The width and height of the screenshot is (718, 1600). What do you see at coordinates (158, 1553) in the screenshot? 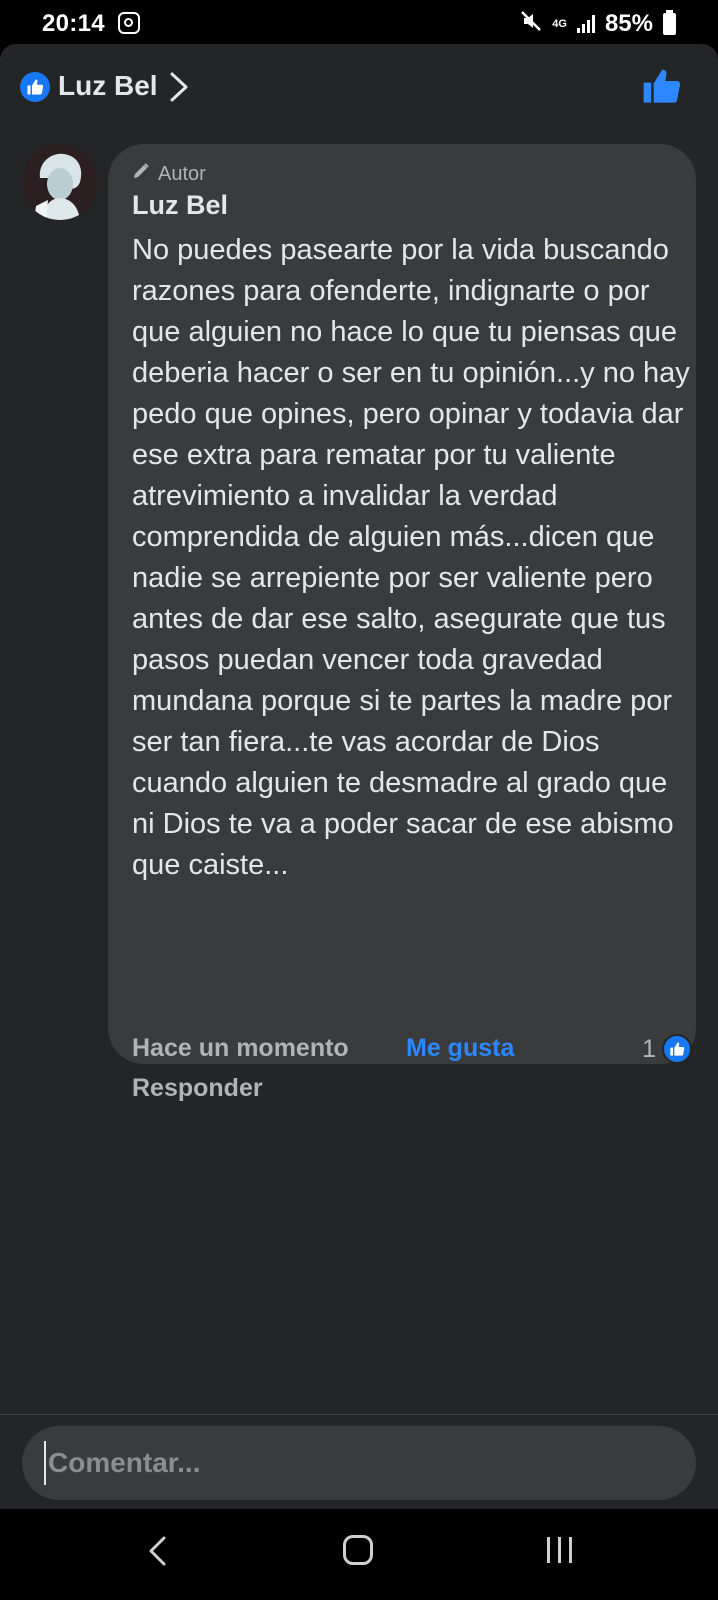
I see `back-icon` at bounding box center [158, 1553].